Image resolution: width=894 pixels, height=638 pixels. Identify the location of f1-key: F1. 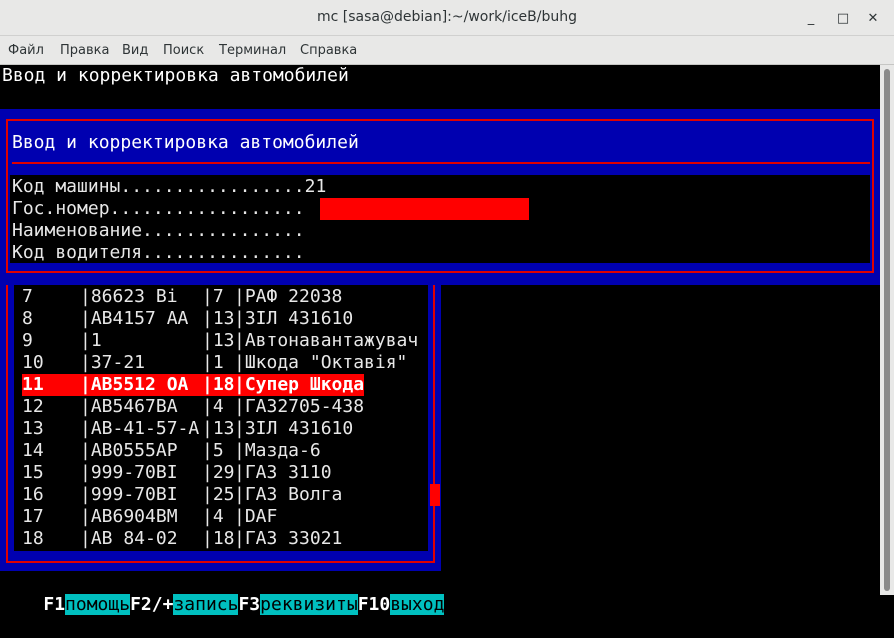
(54, 604).